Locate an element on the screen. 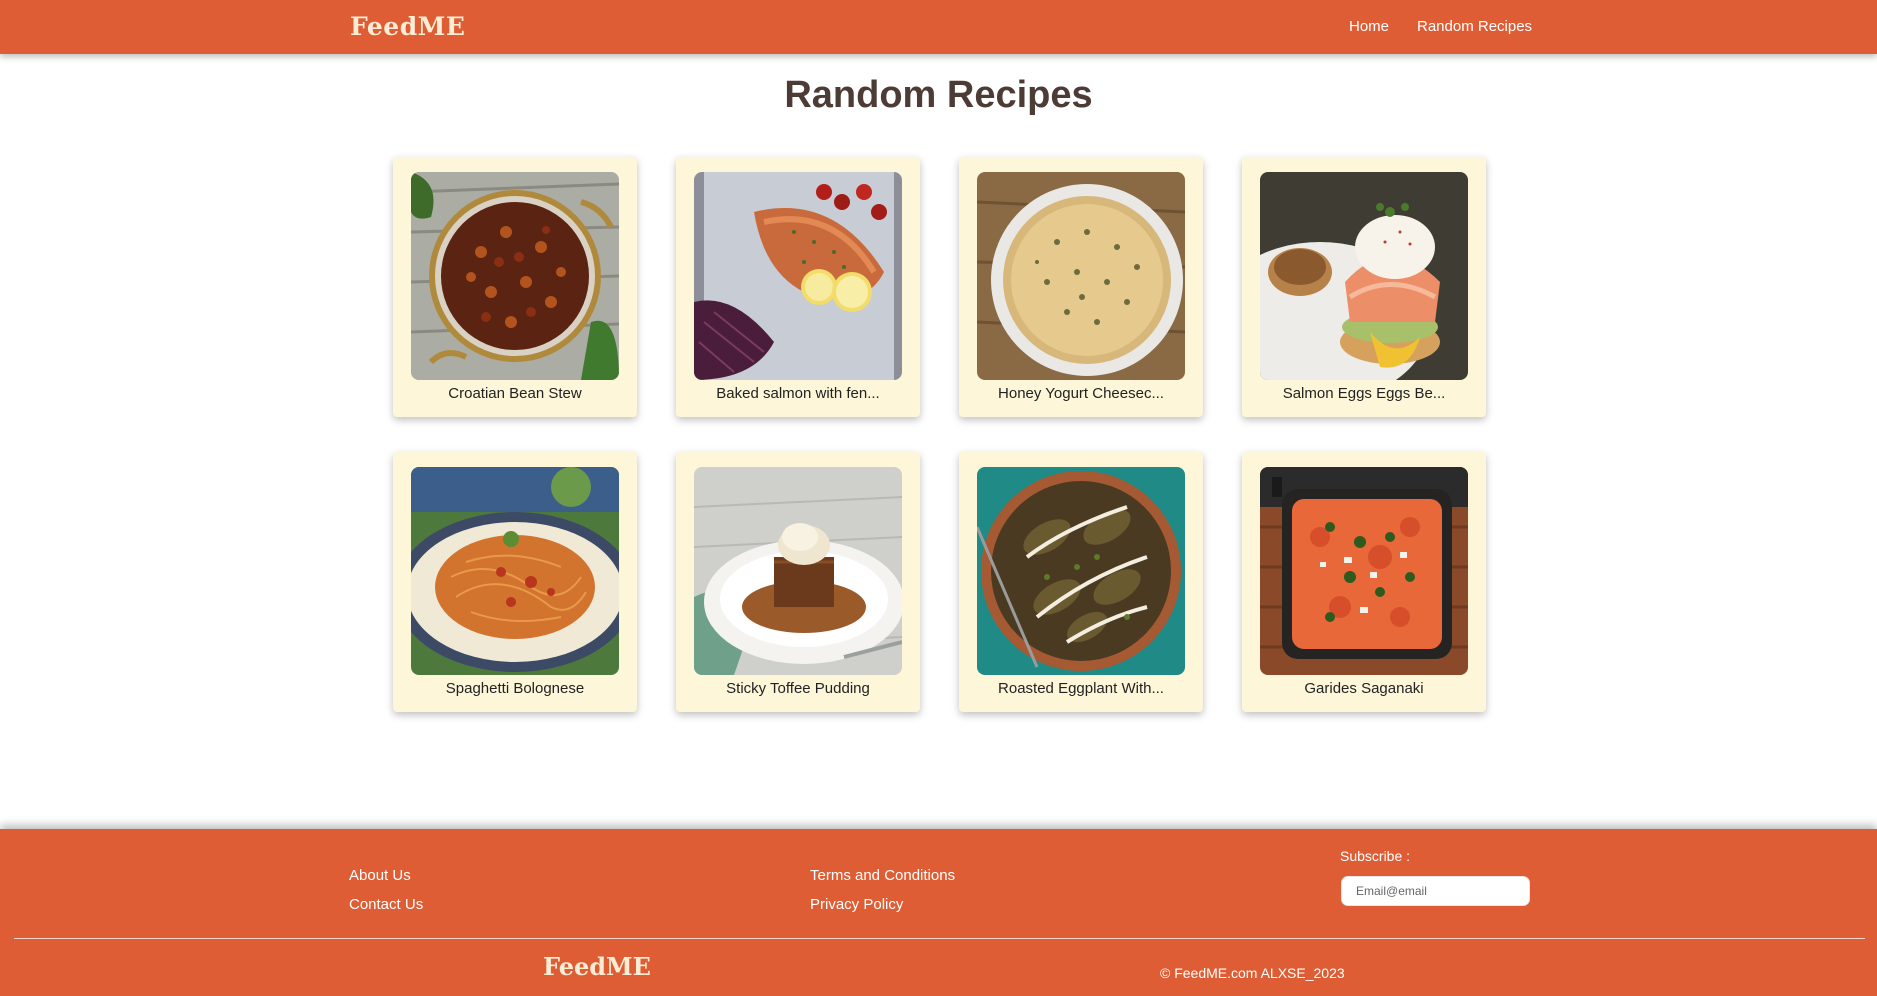  eggs-benedict-photo is located at coordinates (1364, 276).